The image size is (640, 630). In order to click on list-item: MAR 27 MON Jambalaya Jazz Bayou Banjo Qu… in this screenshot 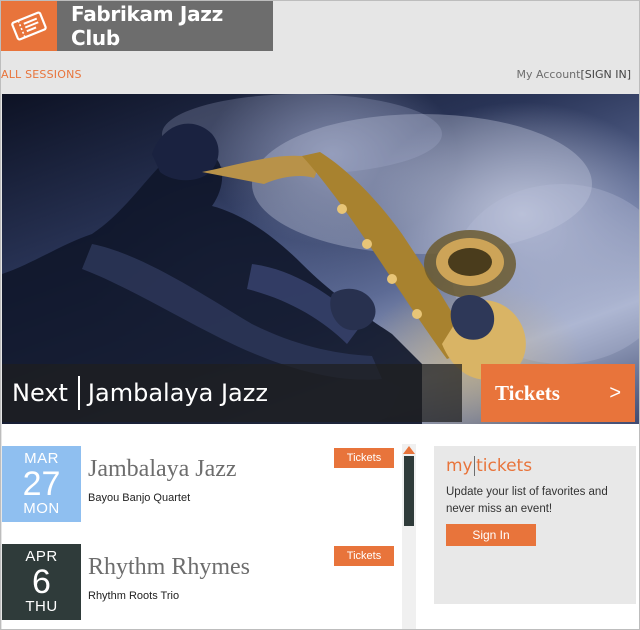, I will do `click(200, 486)`.